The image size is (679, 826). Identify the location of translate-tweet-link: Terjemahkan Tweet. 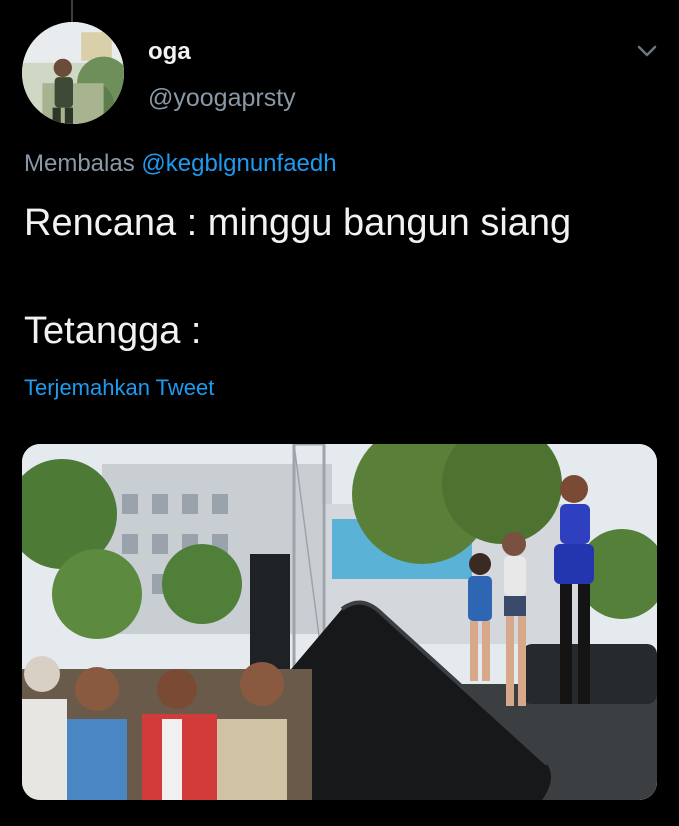
(119, 388).